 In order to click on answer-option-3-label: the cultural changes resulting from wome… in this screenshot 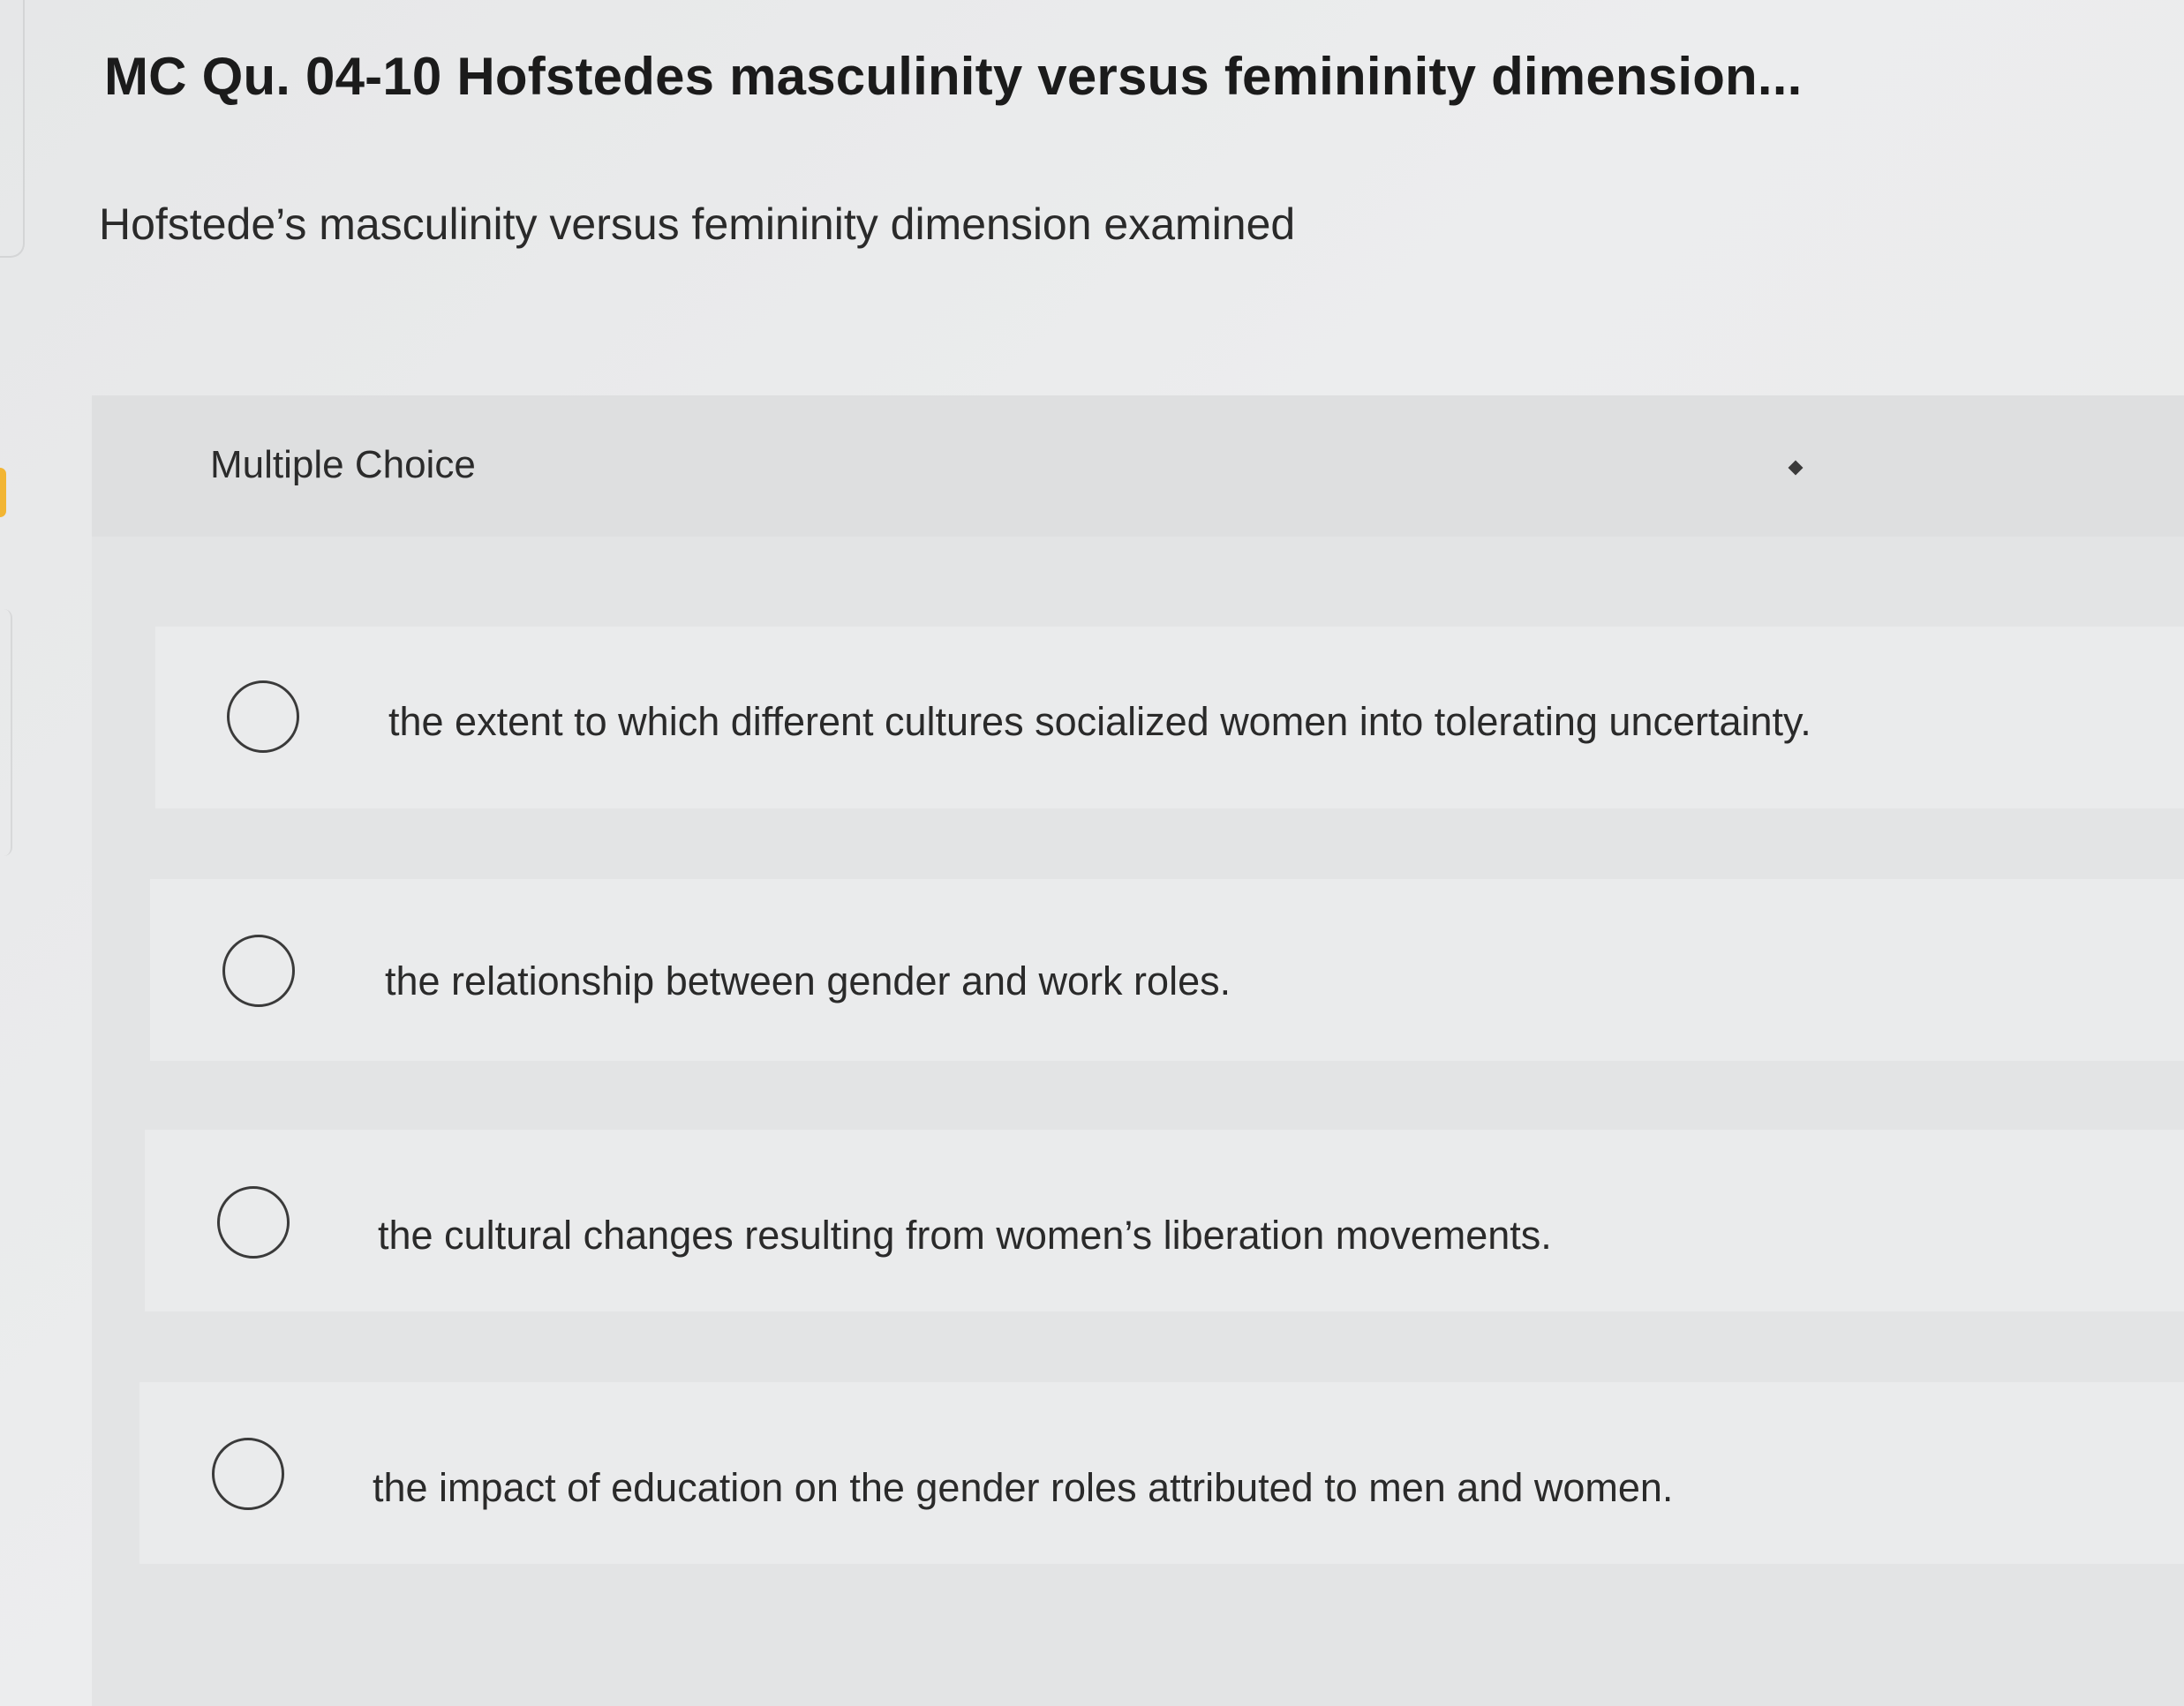, I will do `click(965, 1236)`.